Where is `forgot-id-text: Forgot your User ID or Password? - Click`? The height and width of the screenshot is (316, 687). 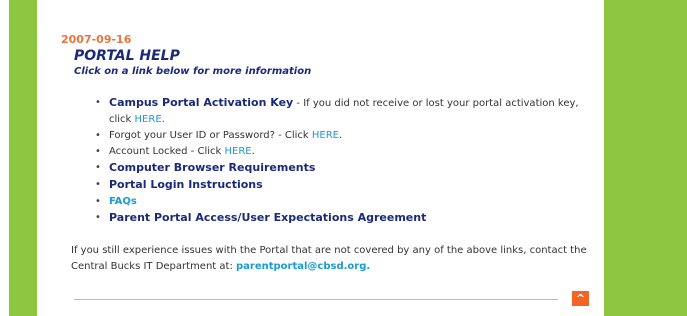 forgot-id-text: Forgot your User ID or Password? - Click is located at coordinates (210, 135).